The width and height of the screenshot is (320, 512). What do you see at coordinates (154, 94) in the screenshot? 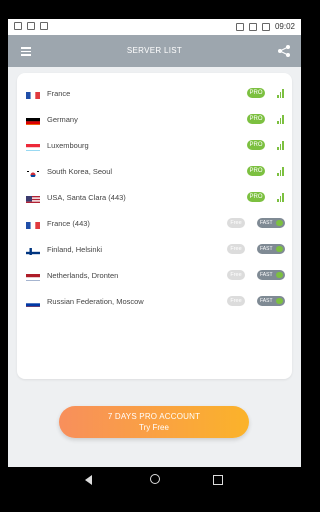
I see `server-row-france: France PRO` at bounding box center [154, 94].